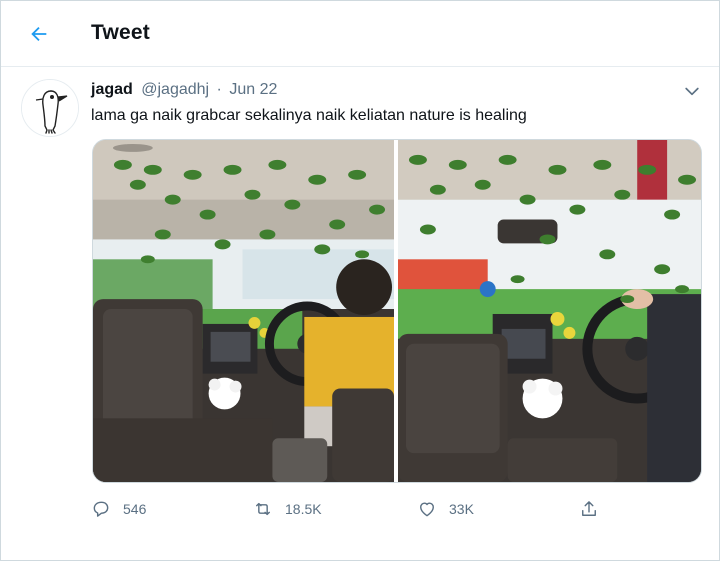 The width and height of the screenshot is (720, 561). Describe the element at coordinates (263, 509) in the screenshot. I see `retweet-icon` at that location.